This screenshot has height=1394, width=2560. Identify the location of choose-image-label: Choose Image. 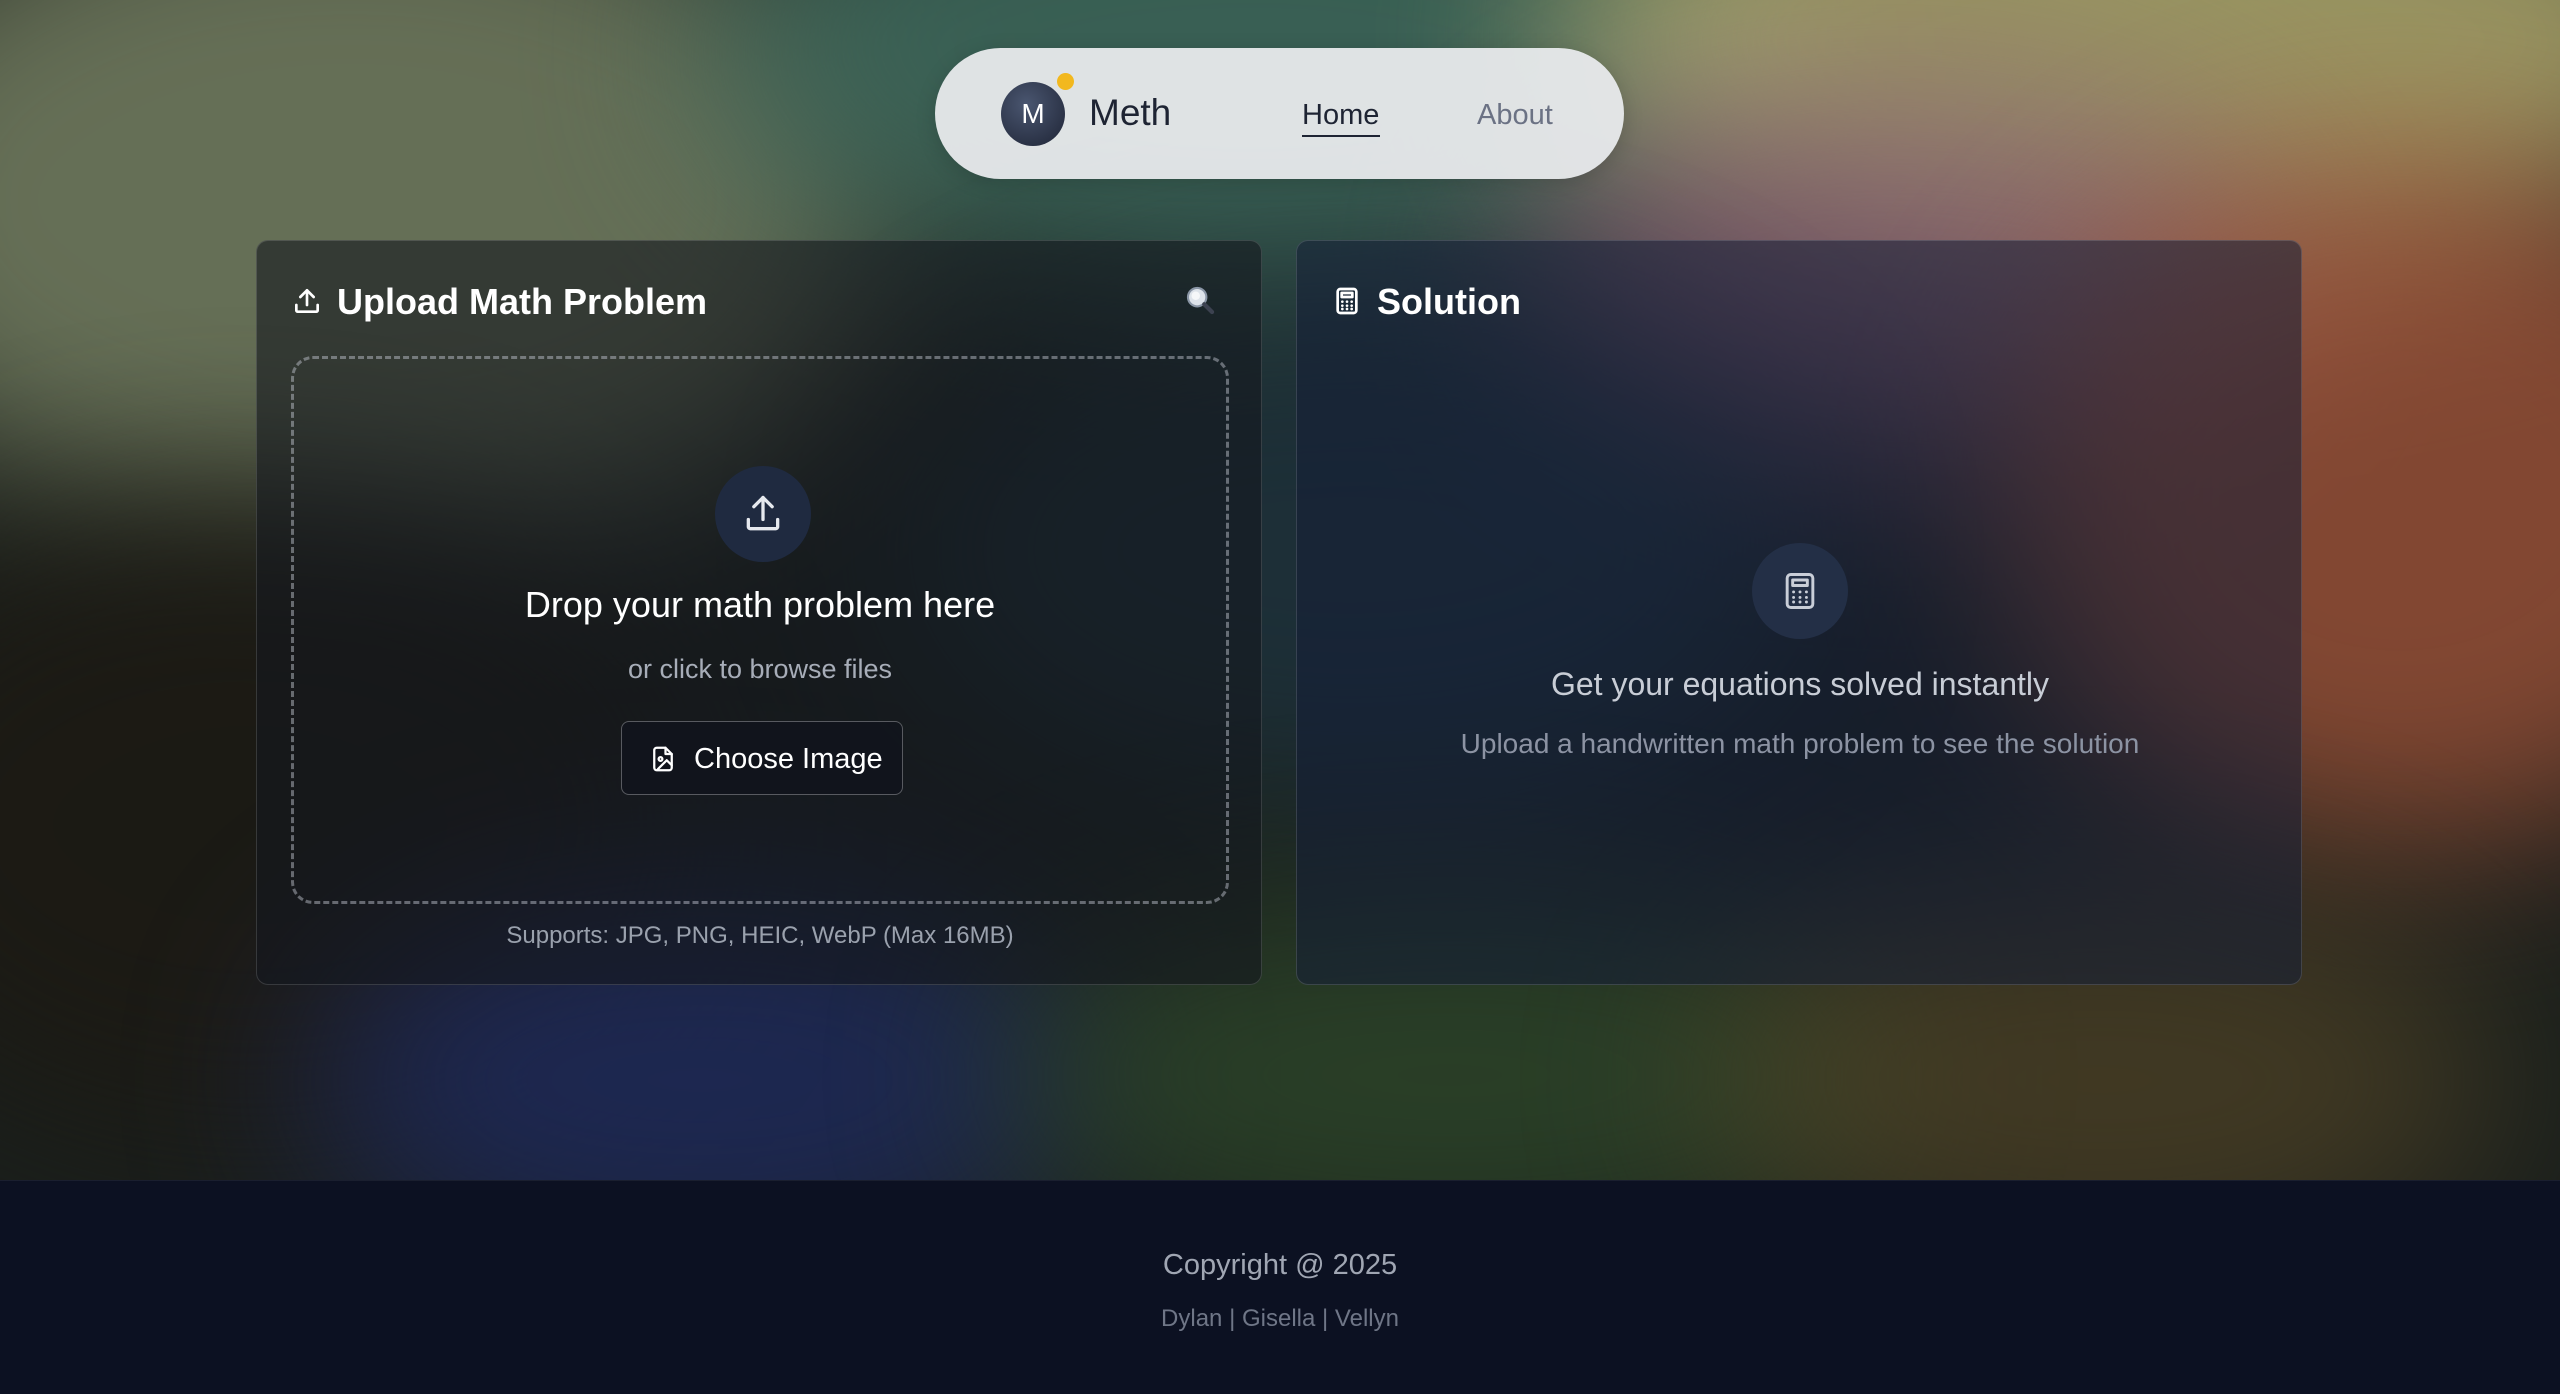
(788, 759).